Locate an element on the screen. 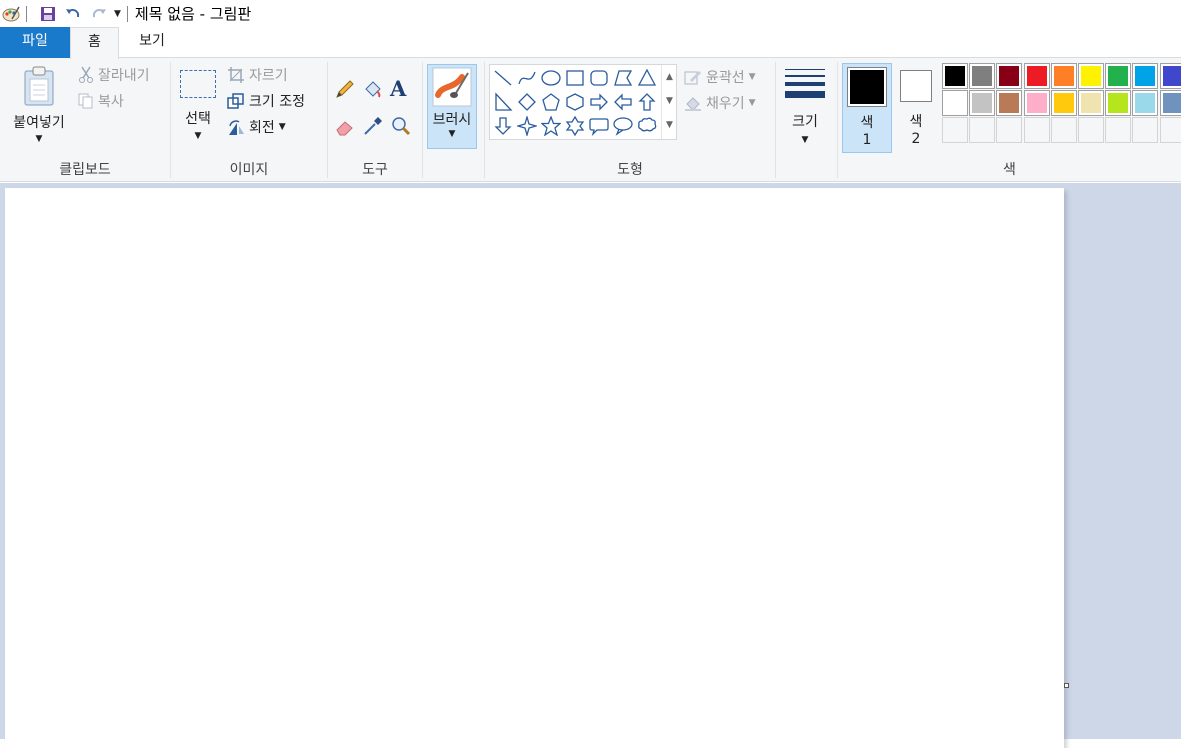 The height and width of the screenshot is (748, 1181). color1-button: 색 1 is located at coordinates (867, 108).